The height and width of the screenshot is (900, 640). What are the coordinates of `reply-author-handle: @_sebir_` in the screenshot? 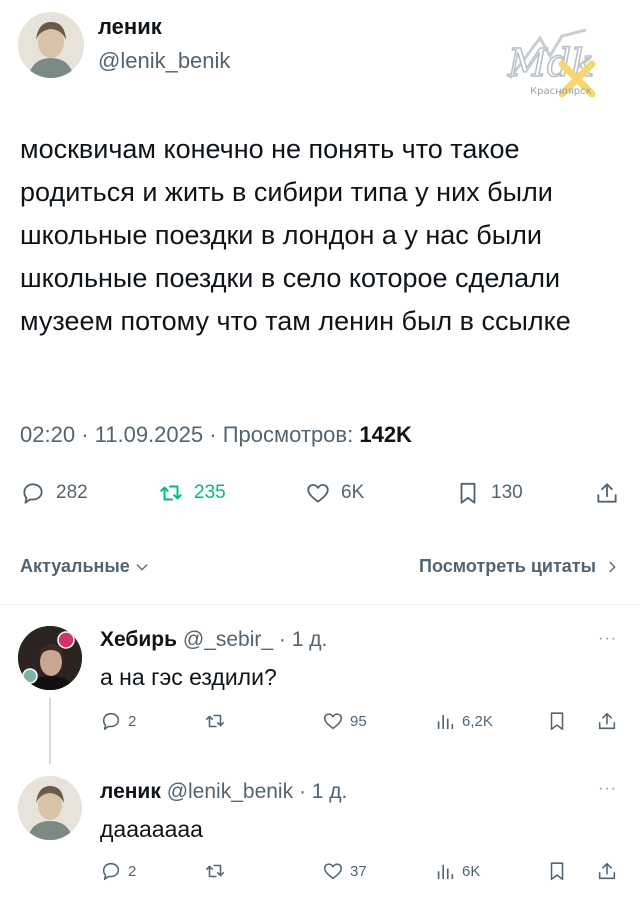 It's located at (228, 639).